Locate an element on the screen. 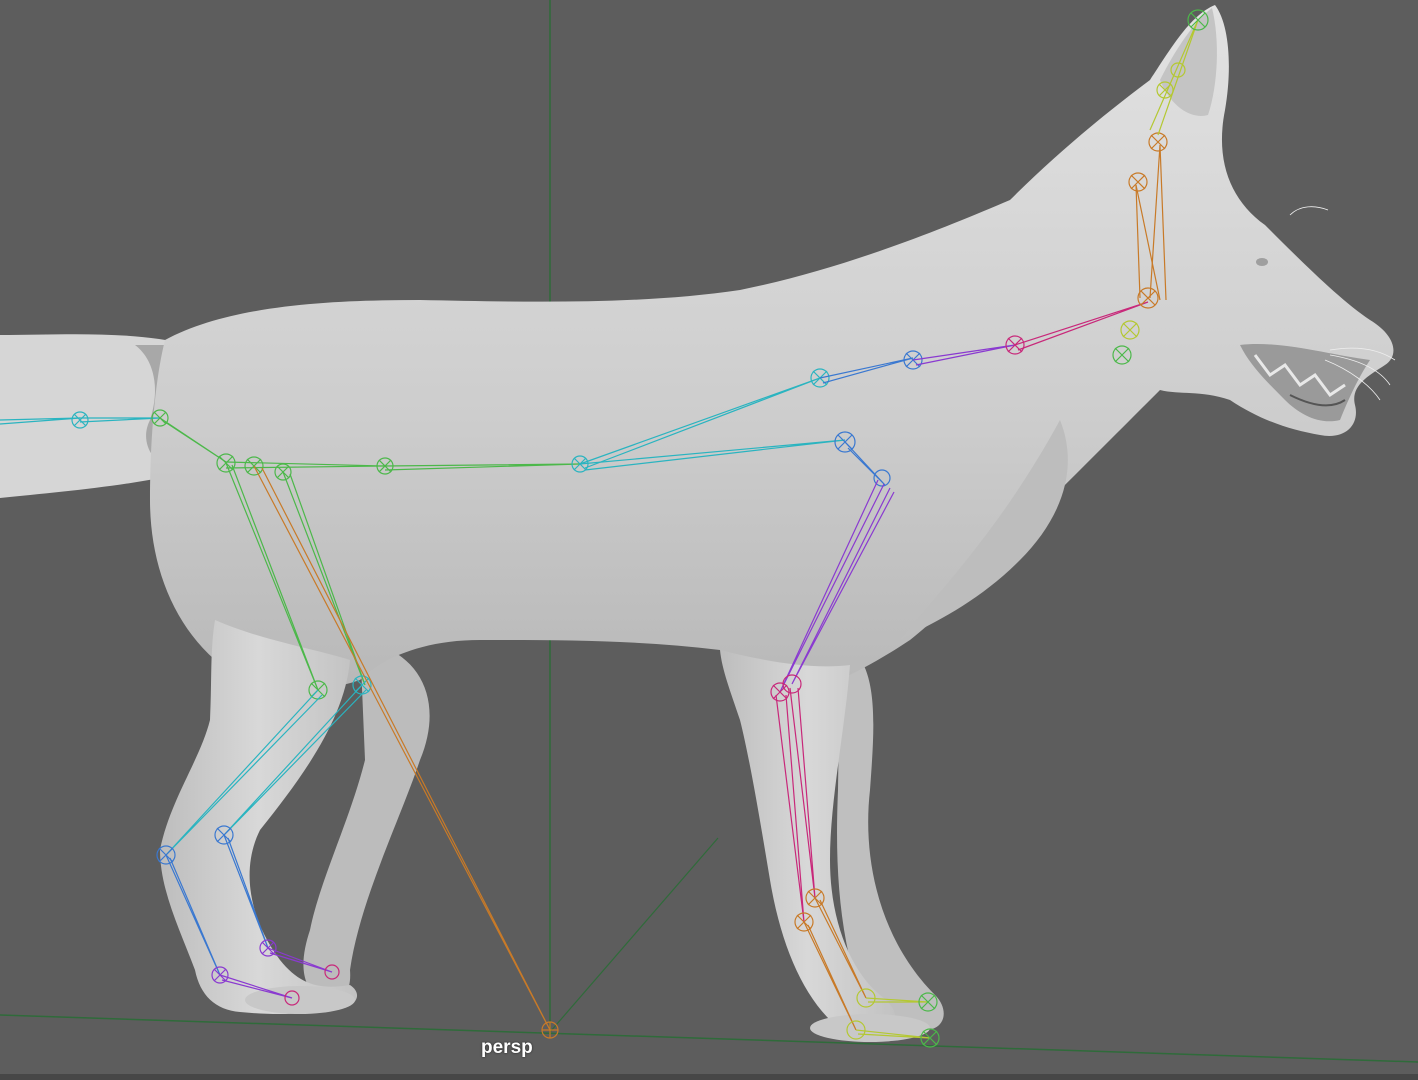  camera-name-label: persp is located at coordinates (507, 1047).